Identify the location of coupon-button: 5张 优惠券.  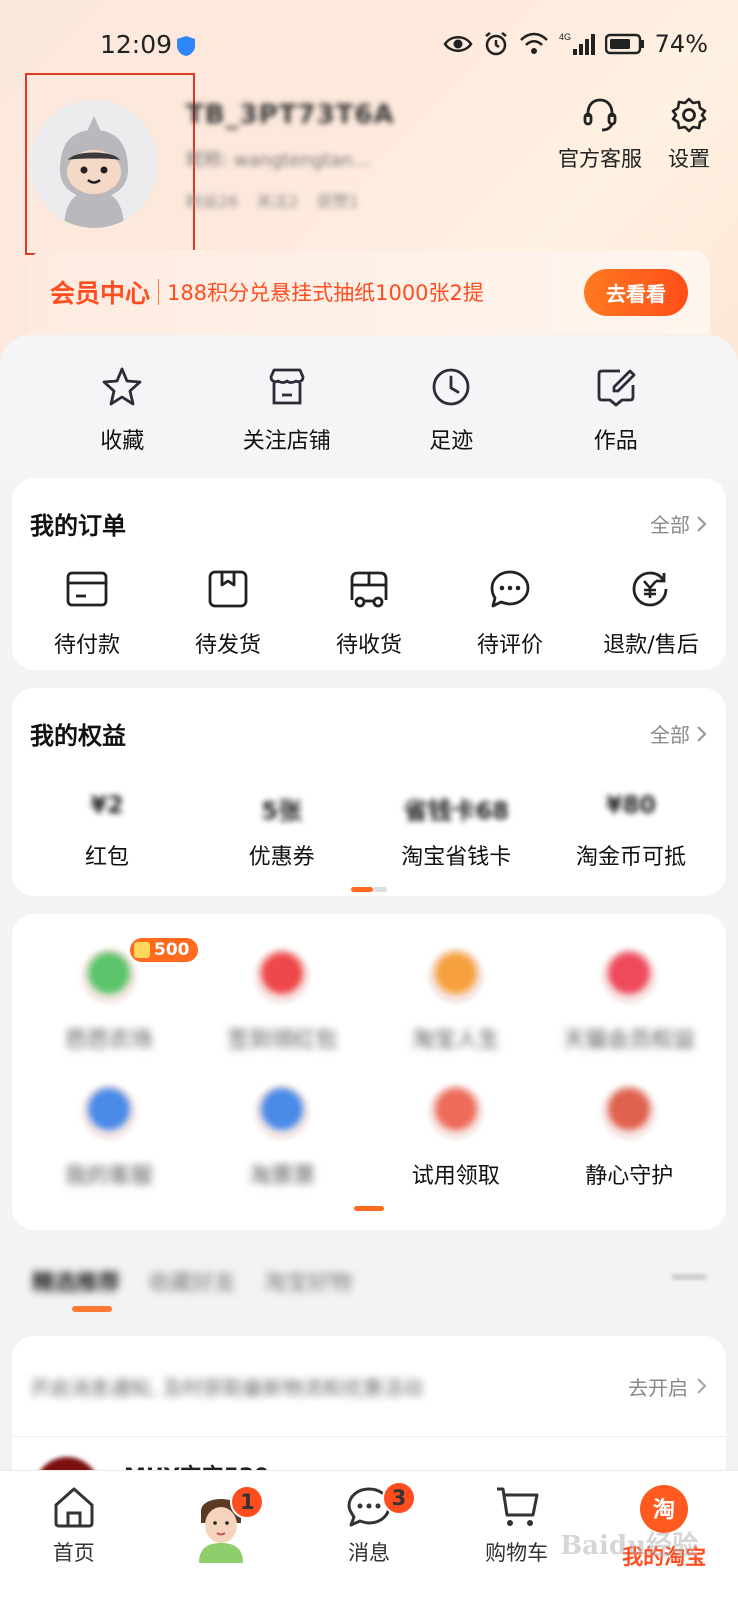
(282, 831).